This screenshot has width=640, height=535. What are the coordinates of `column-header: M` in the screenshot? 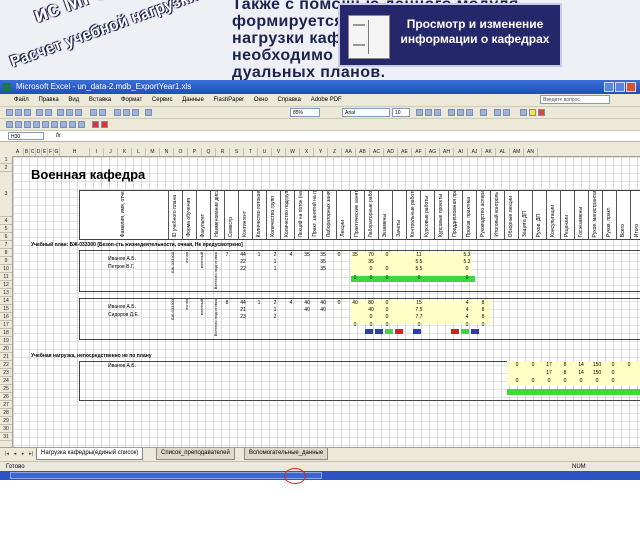 It's located at (153, 152).